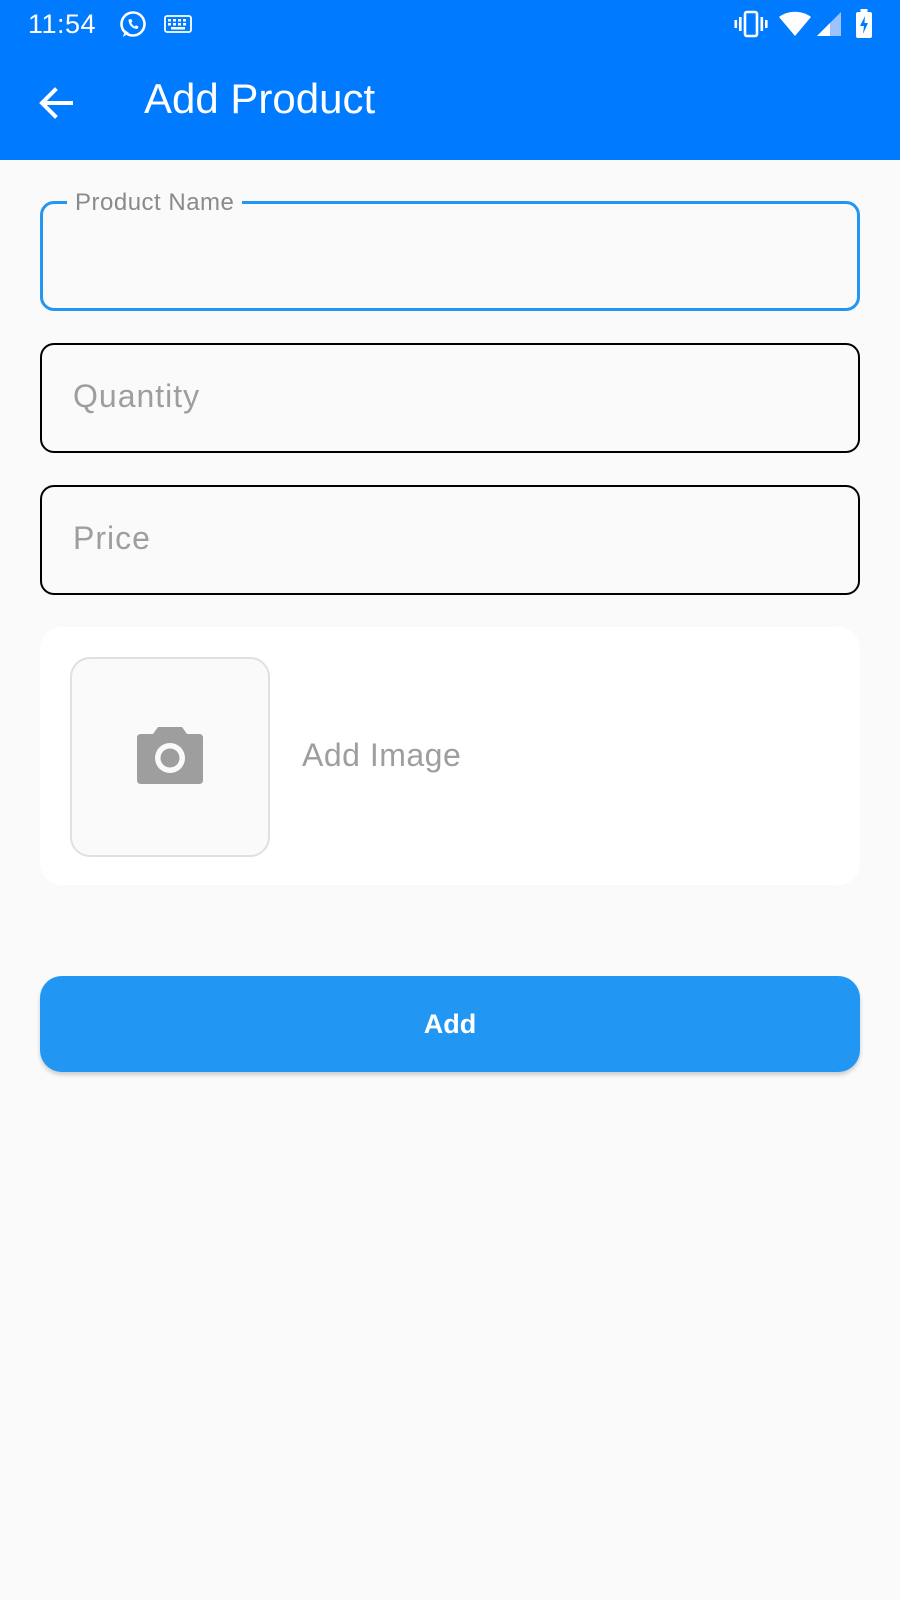 The width and height of the screenshot is (900, 1600). Describe the element at coordinates (450, 1024) in the screenshot. I see `add-button: Add` at that location.